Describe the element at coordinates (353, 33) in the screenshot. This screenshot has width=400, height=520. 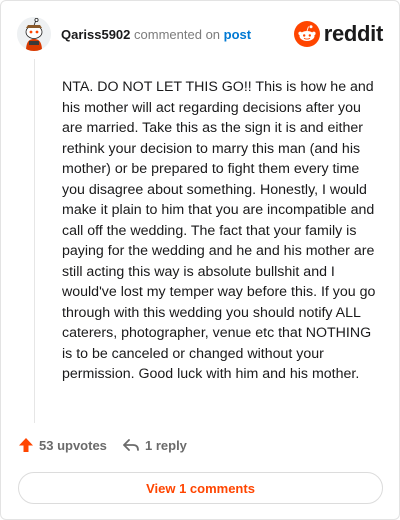
I see `reddit-wordmark: reddit` at that location.